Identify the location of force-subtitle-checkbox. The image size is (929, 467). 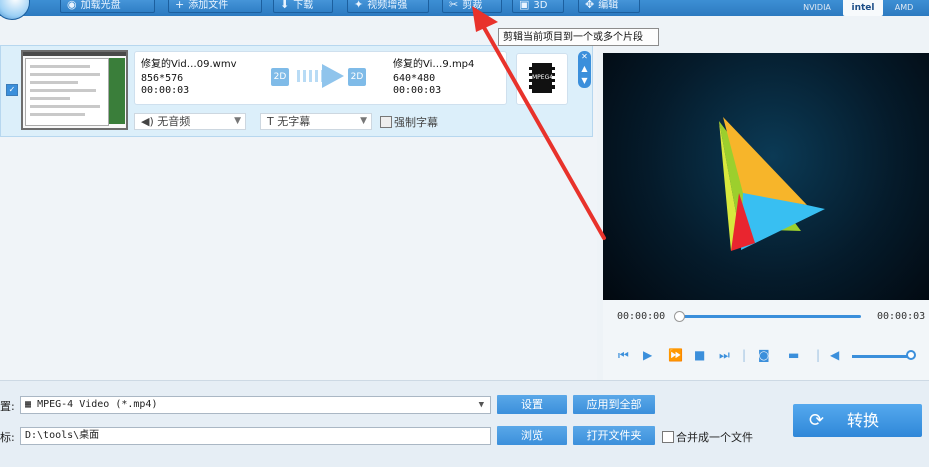
(386, 122).